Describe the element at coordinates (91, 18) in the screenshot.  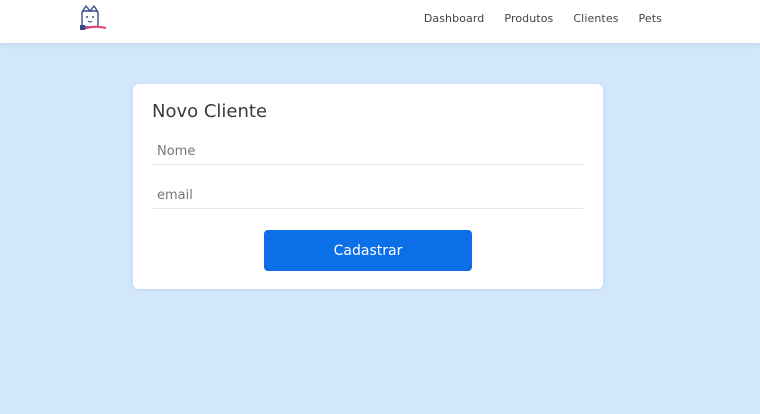
I see `logo-icon` at that location.